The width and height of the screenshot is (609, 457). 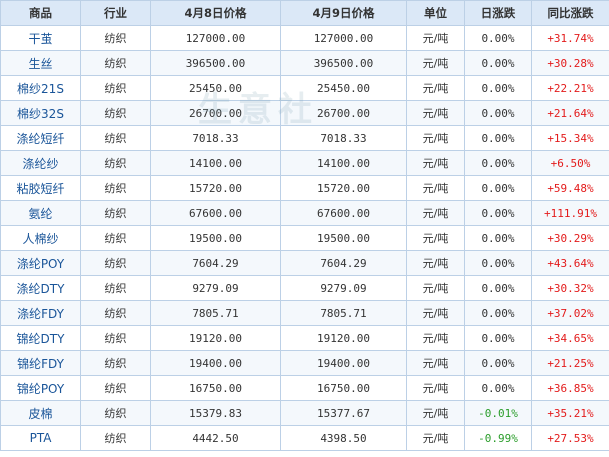 What do you see at coordinates (40, 238) in the screenshot?
I see `cell-commodity: 人棉纱` at bounding box center [40, 238].